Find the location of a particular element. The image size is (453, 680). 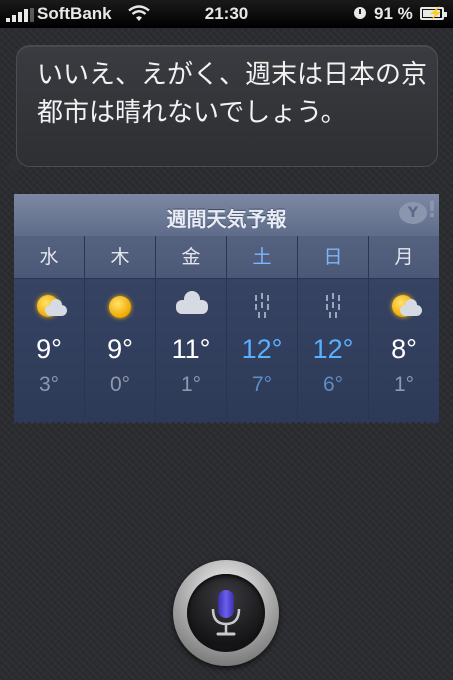

forecast-day: 金 11° 1° is located at coordinates (191, 329).